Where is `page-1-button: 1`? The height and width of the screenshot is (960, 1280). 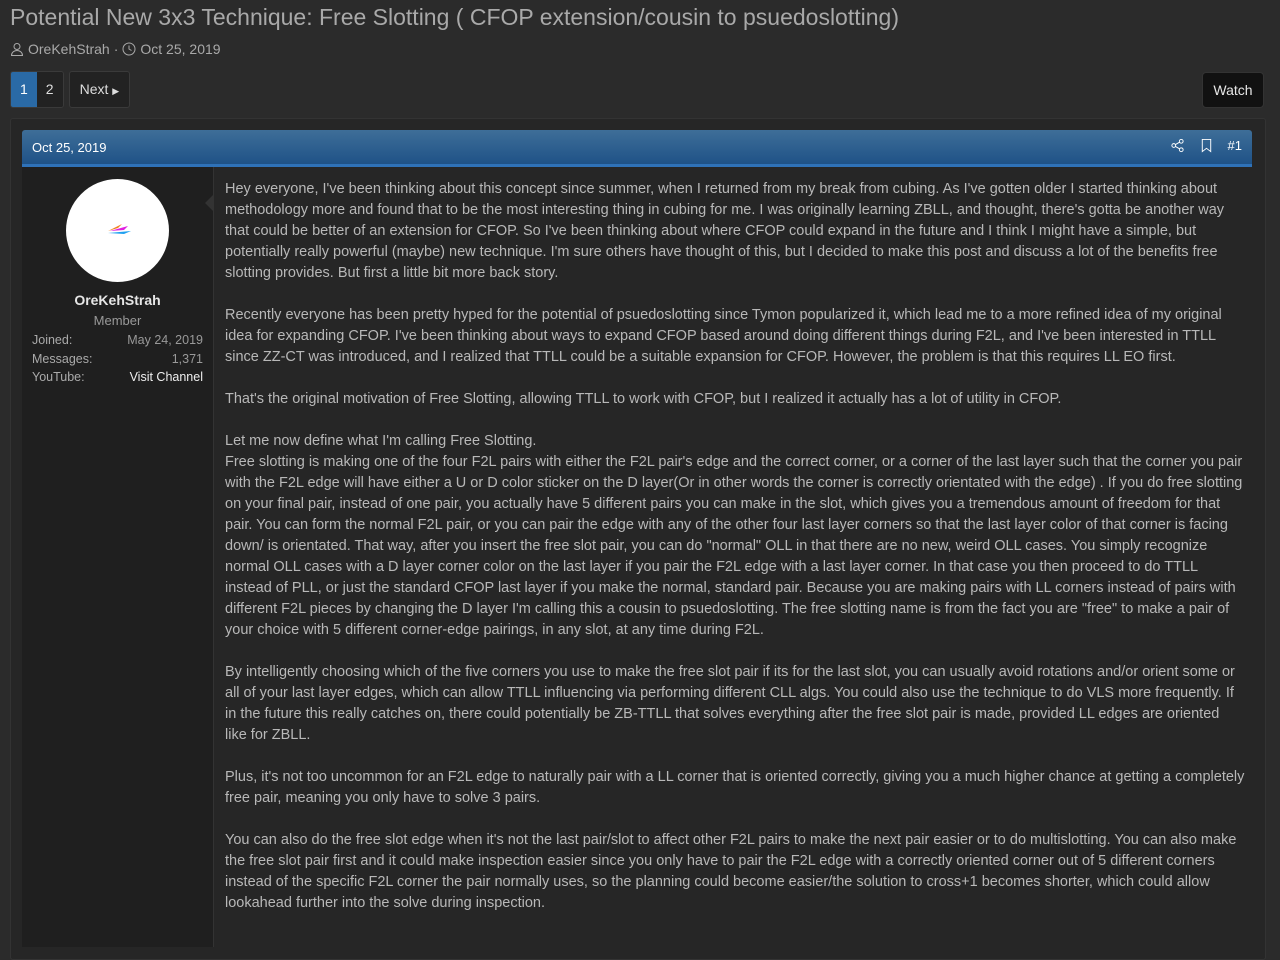 page-1-button: 1 is located at coordinates (24, 89).